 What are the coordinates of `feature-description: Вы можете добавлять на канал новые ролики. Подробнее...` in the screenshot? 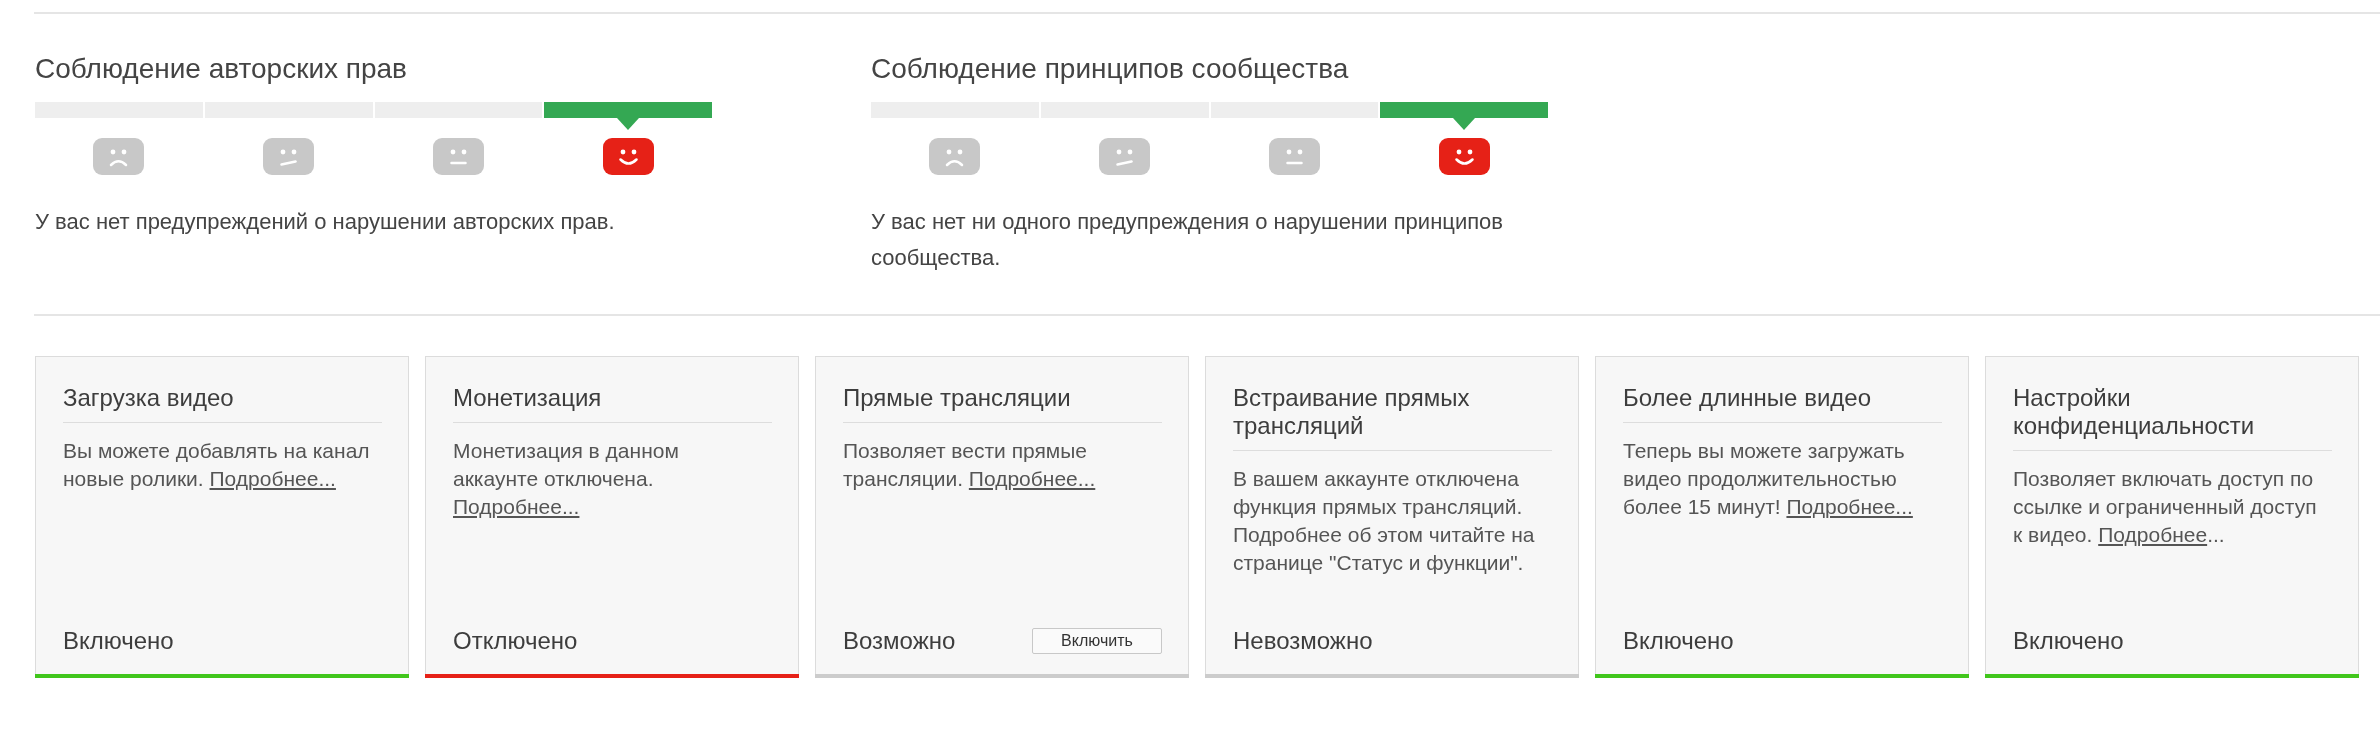 It's located at (217, 465).